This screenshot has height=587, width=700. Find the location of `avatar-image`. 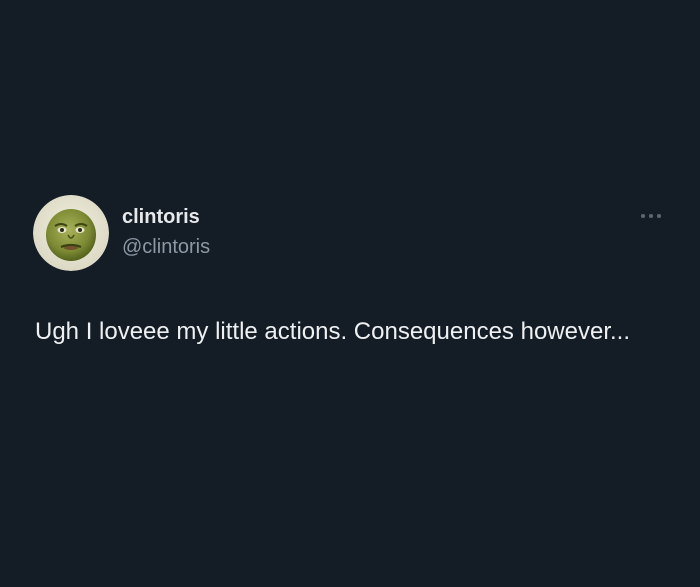

avatar-image is located at coordinates (71, 233).